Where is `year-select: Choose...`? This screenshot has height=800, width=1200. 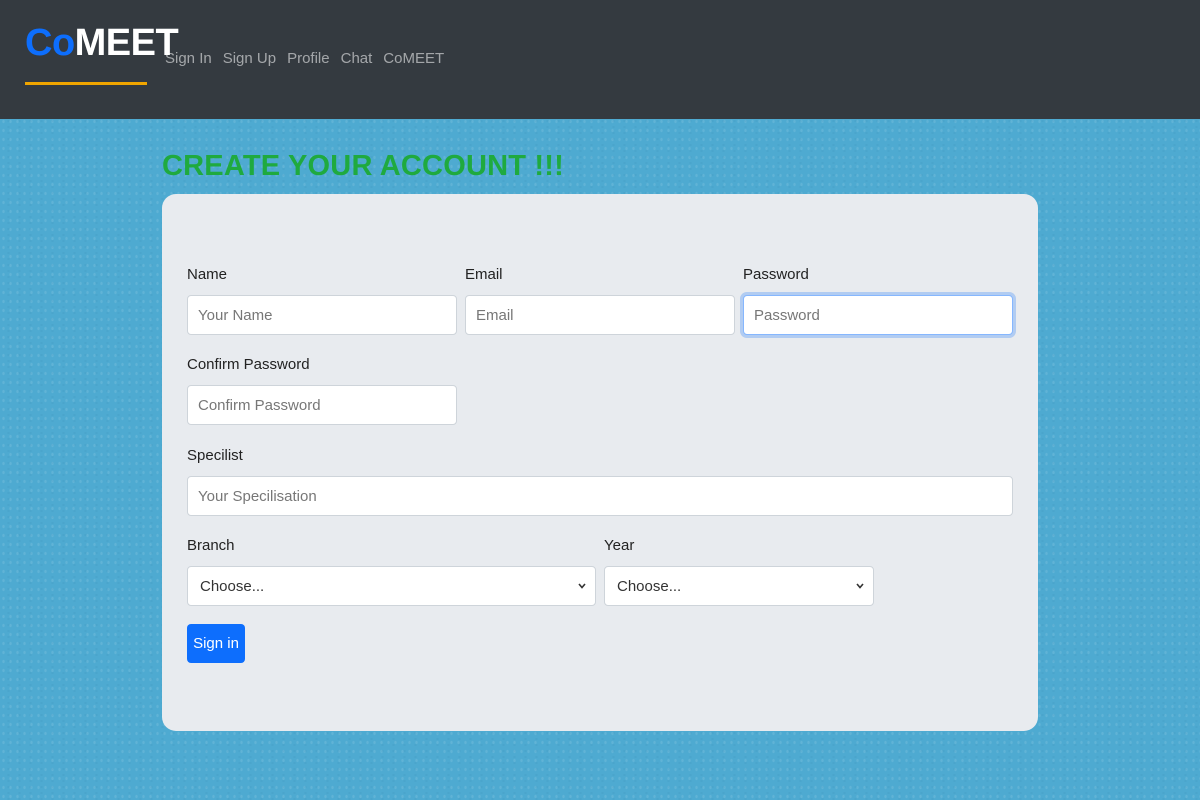
year-select: Choose... is located at coordinates (739, 586).